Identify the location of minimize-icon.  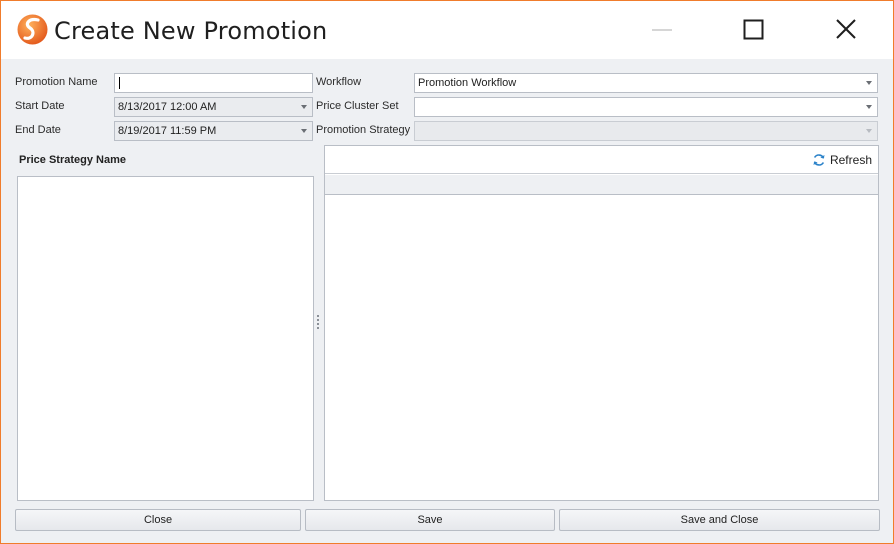
(662, 30).